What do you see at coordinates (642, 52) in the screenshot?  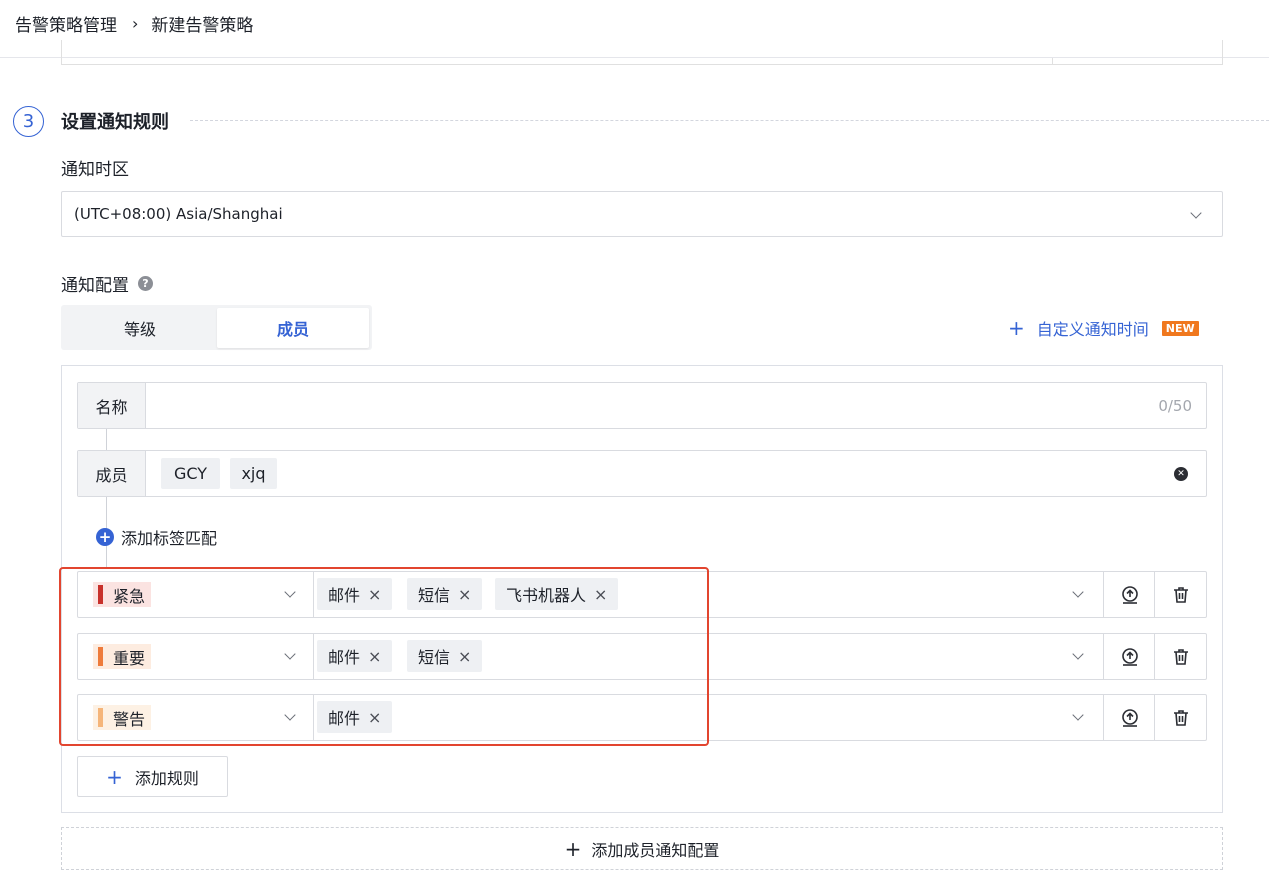 I see `previous-section-field` at bounding box center [642, 52].